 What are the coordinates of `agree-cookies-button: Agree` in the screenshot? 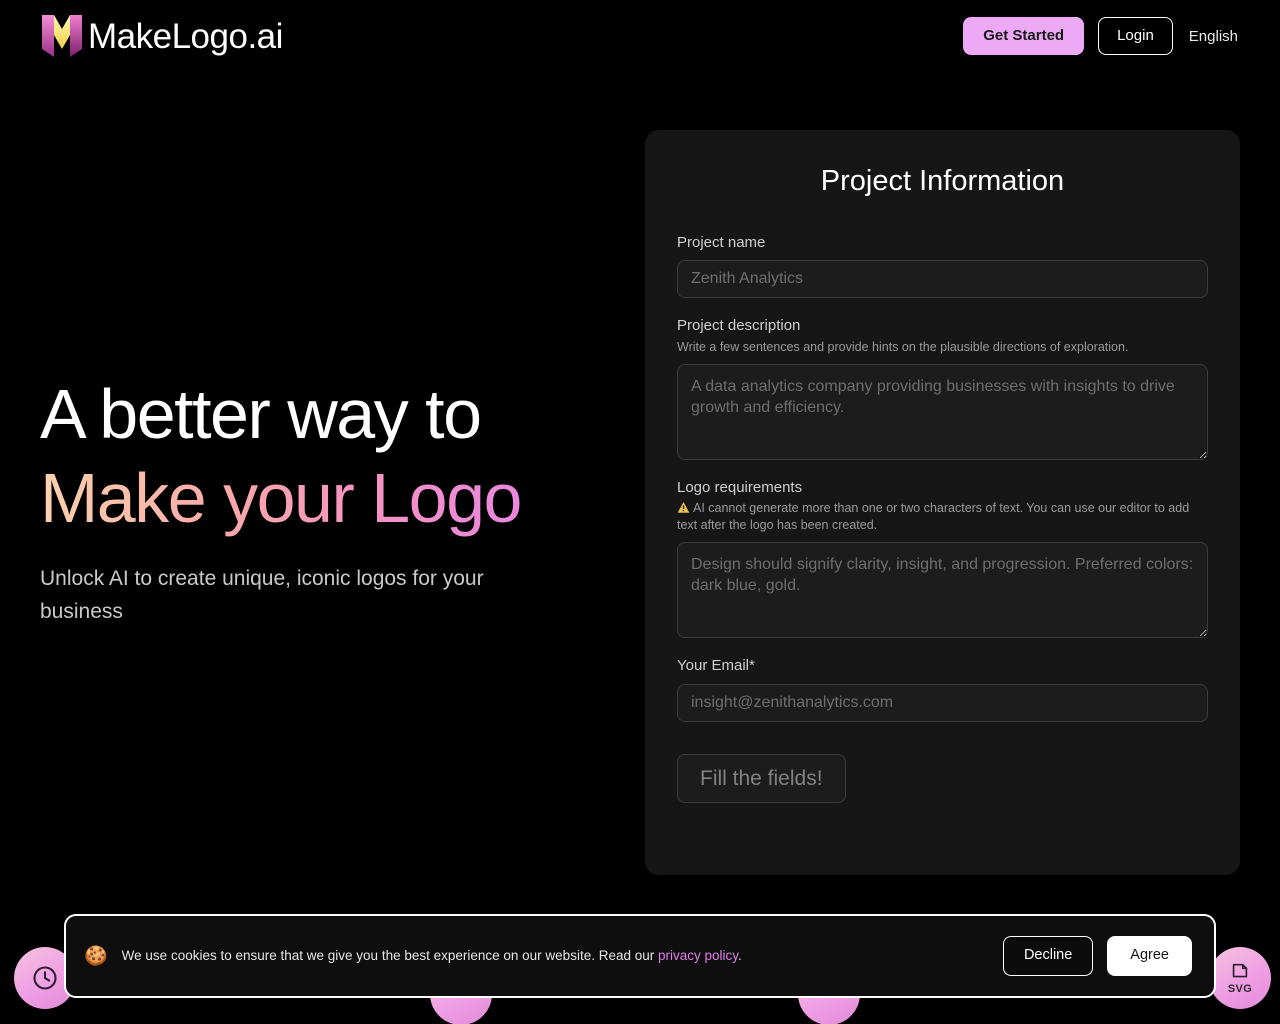 It's located at (1149, 956).